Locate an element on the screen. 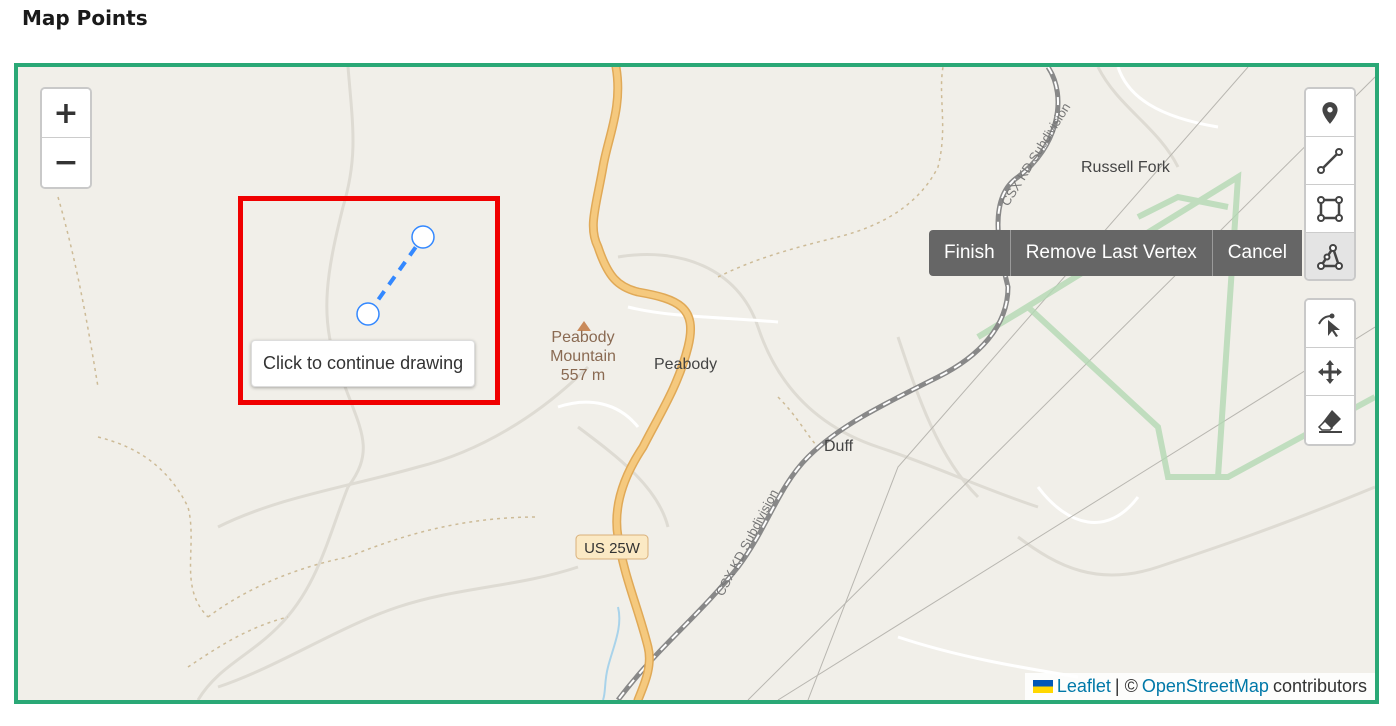 The height and width of the screenshot is (726, 1396). cancel-button: Cancel is located at coordinates (1257, 253).